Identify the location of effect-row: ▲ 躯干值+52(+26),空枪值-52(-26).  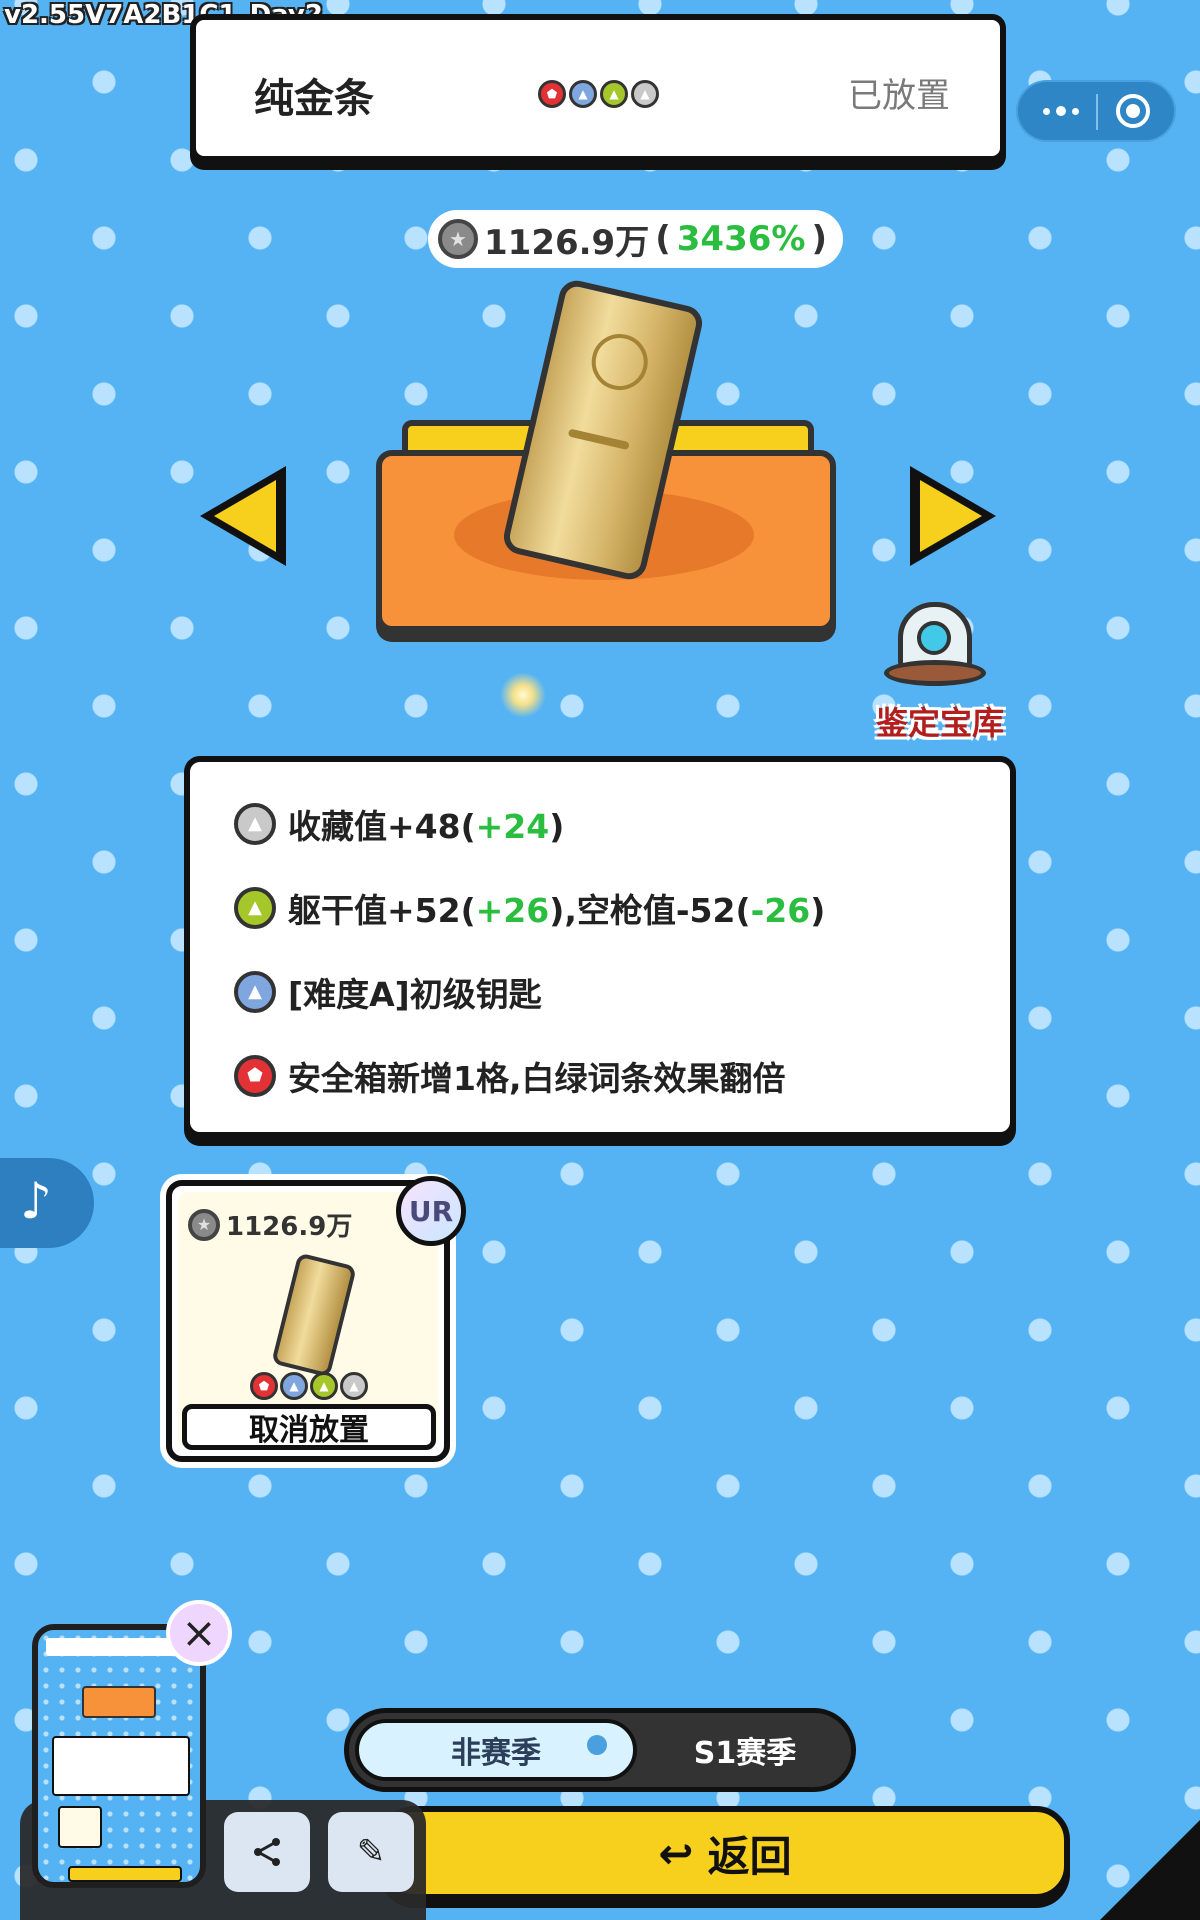
(529, 908).